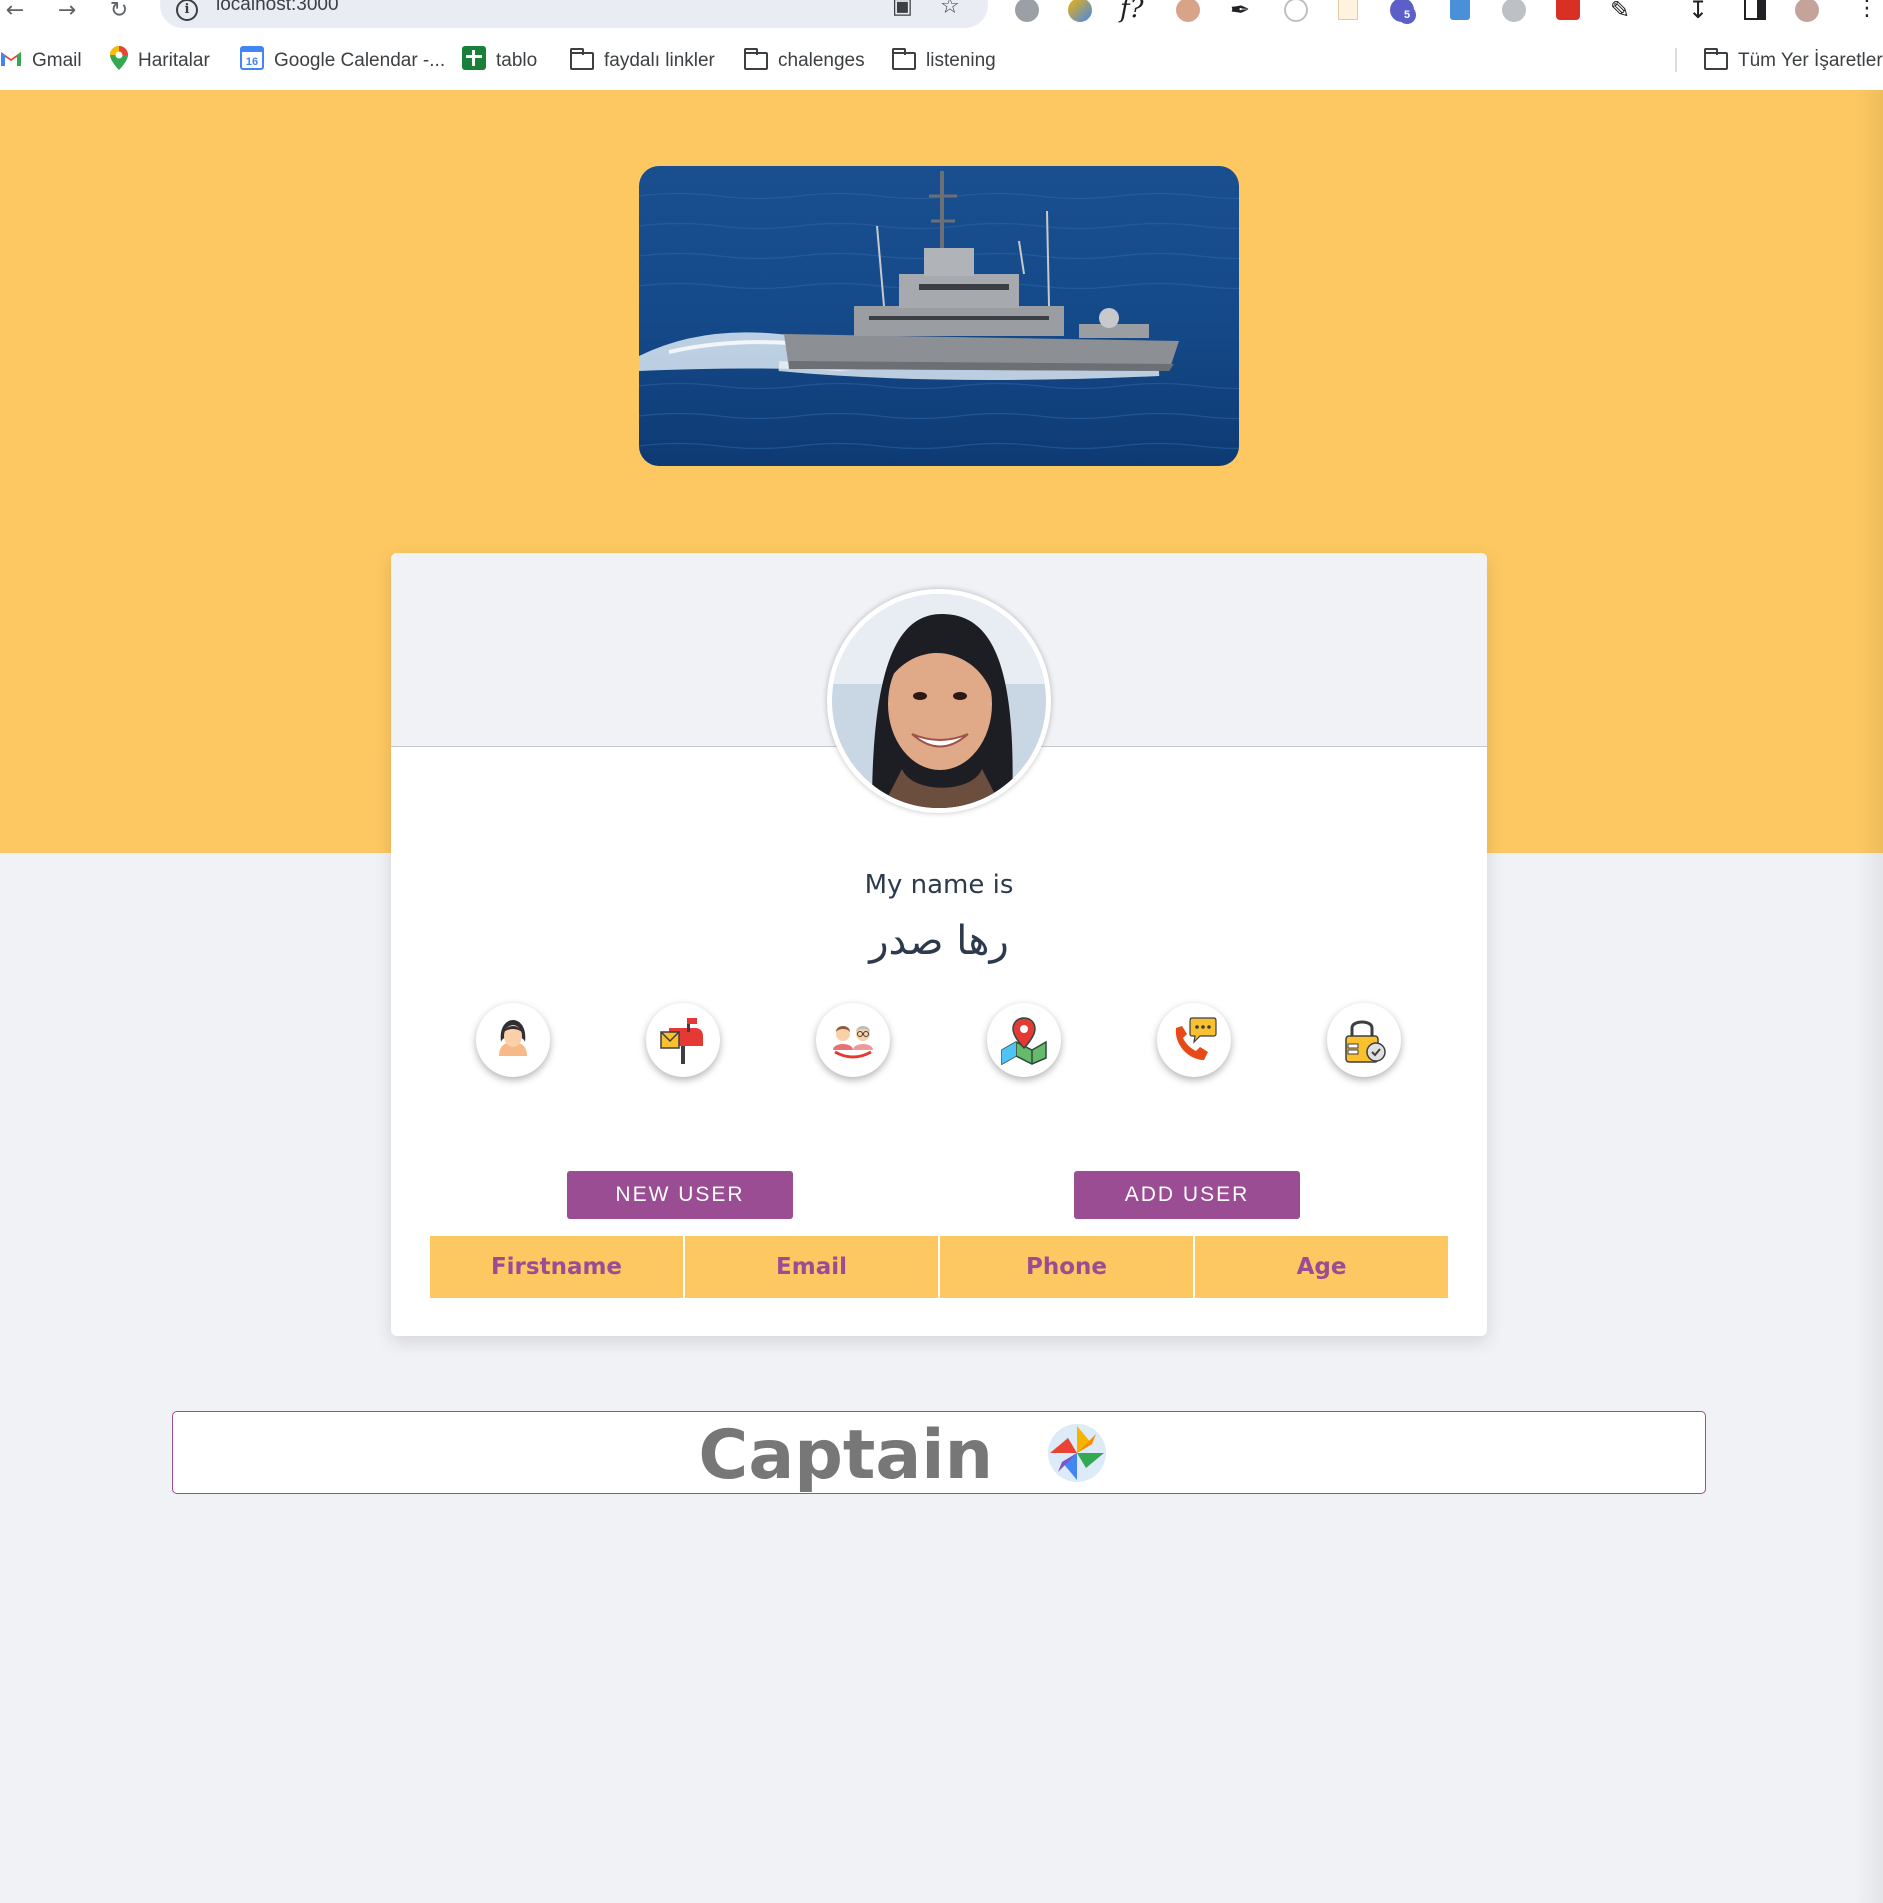  Describe the element at coordinates (939, 316) in the screenshot. I see `ship-image` at that location.